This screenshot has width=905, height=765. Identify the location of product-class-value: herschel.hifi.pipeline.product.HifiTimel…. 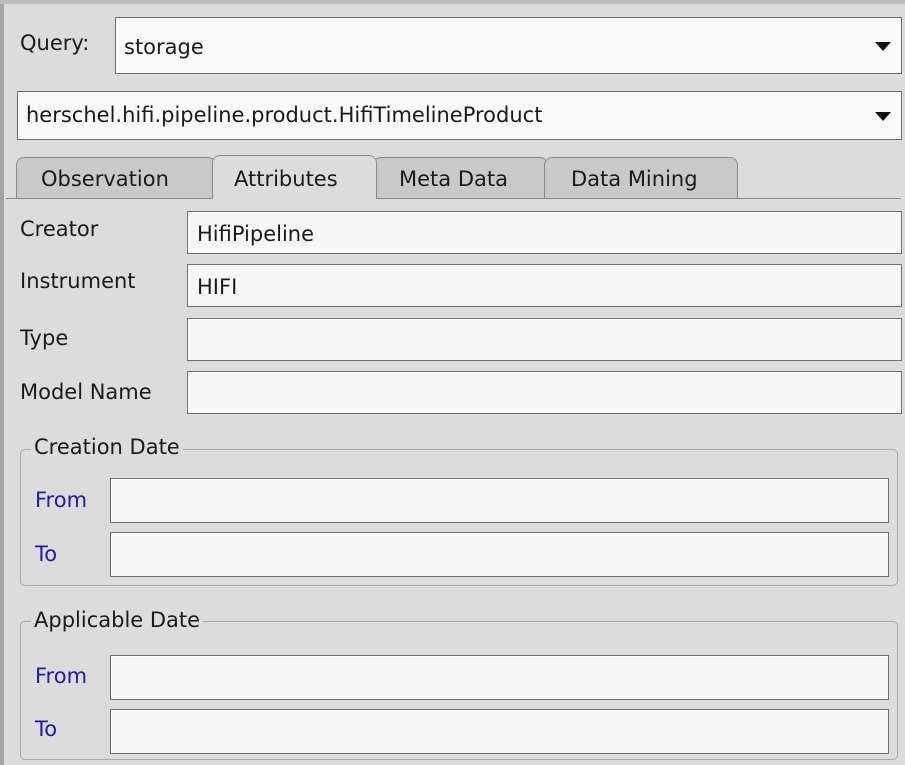
(284, 115).